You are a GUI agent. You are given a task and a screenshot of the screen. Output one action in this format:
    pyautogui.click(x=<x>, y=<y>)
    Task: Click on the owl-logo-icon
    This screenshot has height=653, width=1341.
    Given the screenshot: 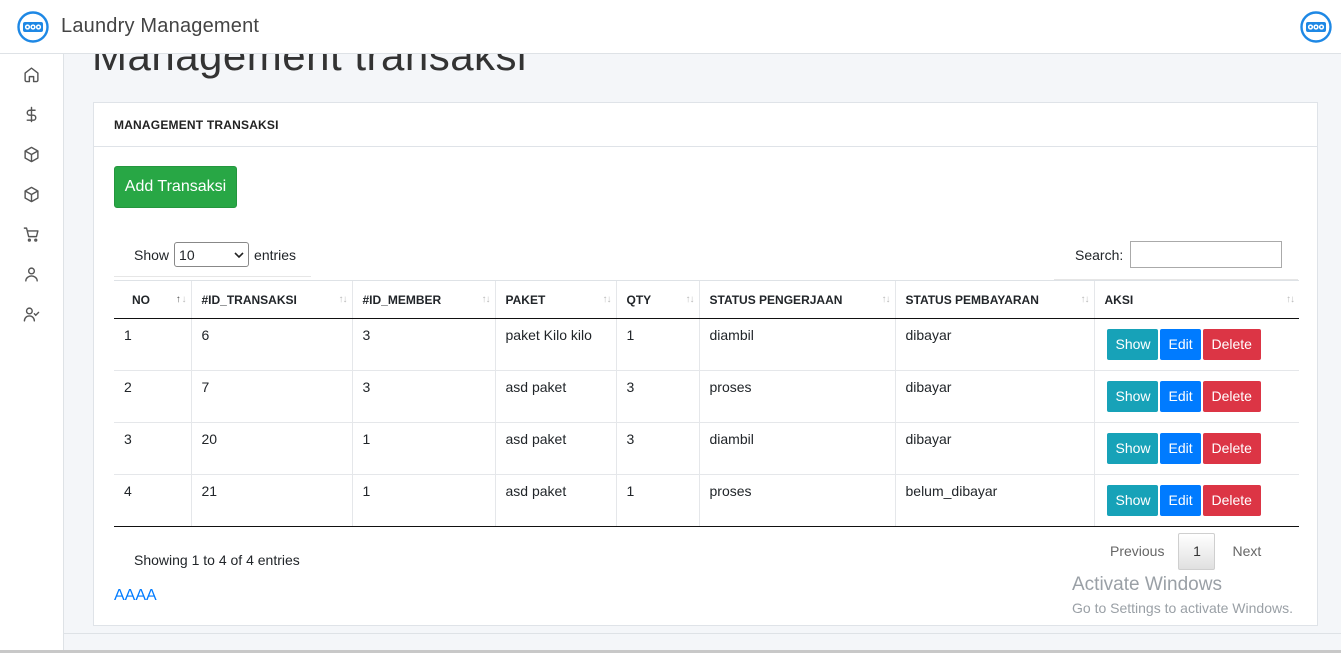 What is the action you would take?
    pyautogui.click(x=33, y=26)
    